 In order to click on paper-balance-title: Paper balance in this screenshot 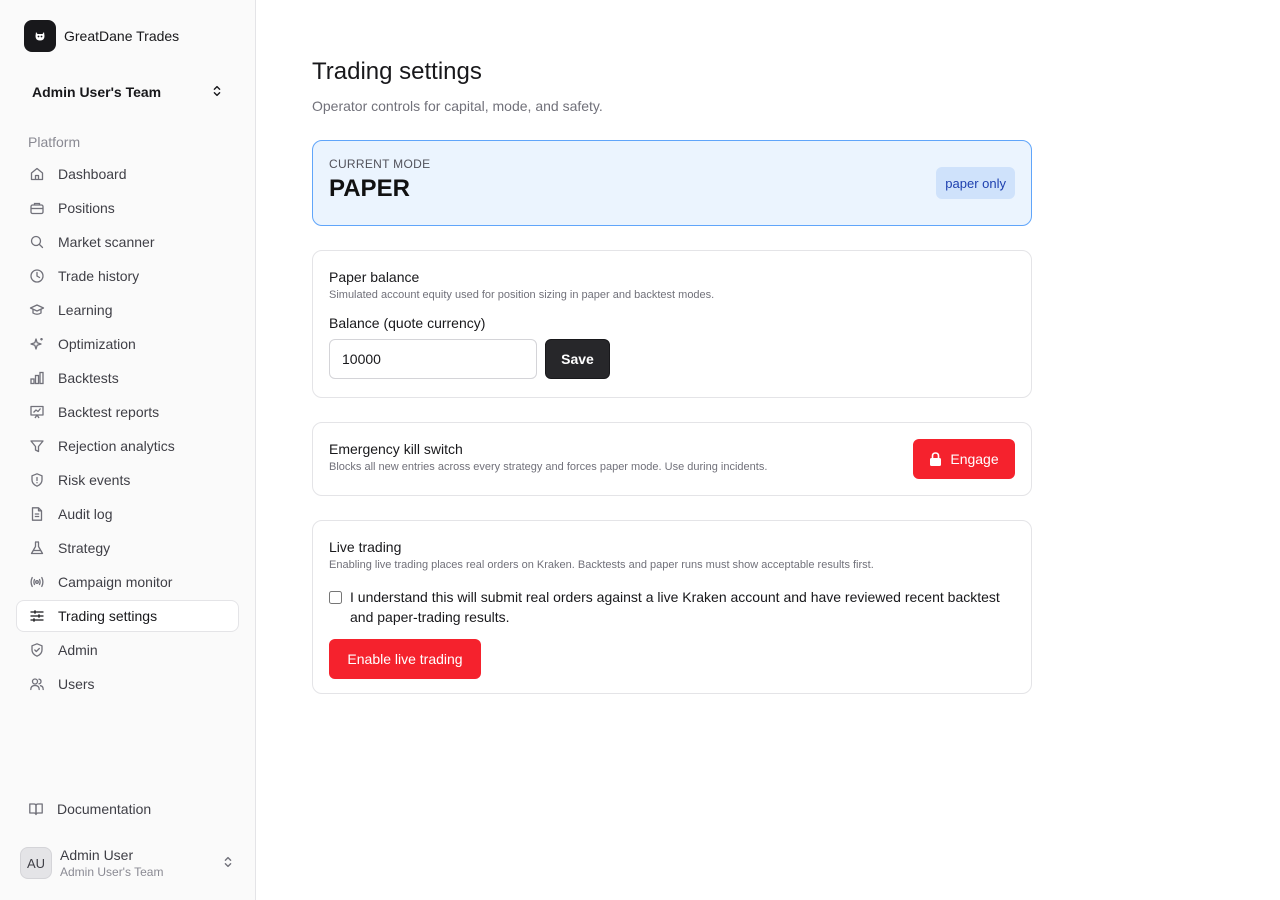, I will do `click(374, 277)`.